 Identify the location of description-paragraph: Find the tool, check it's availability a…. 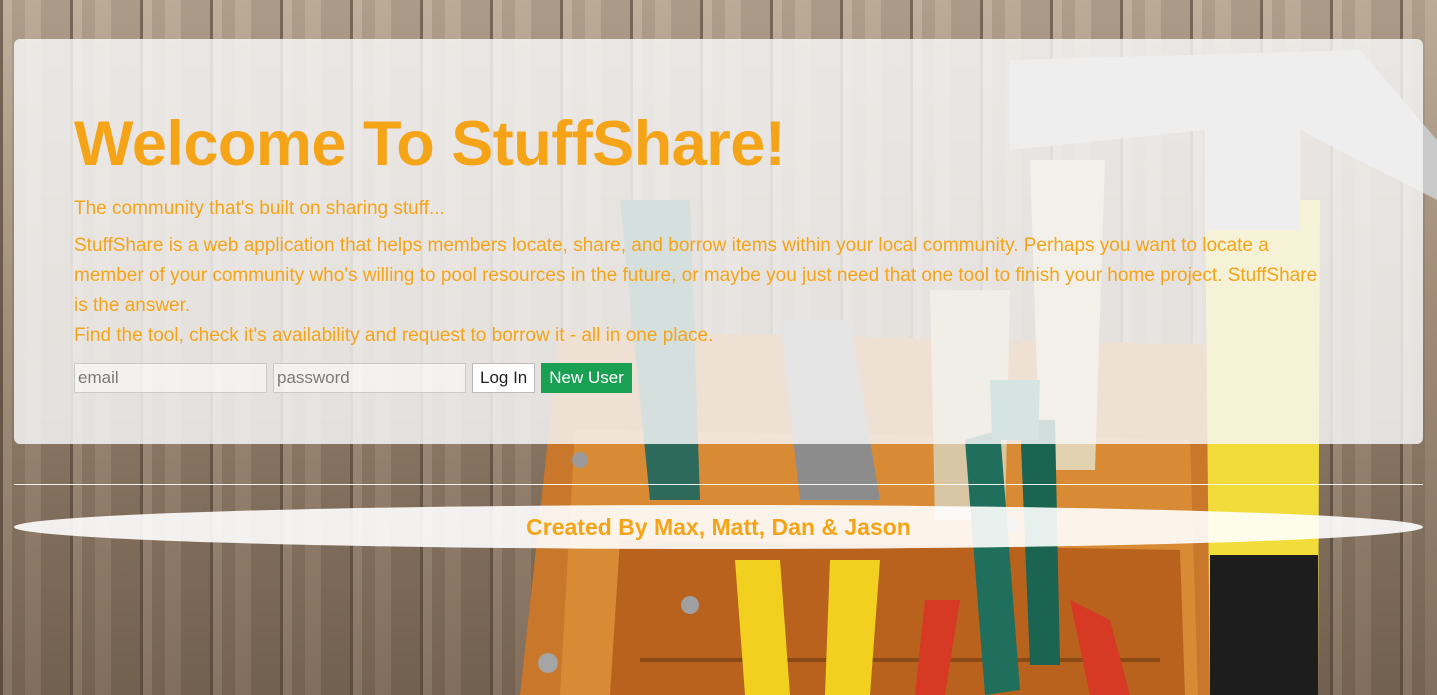
(394, 335).